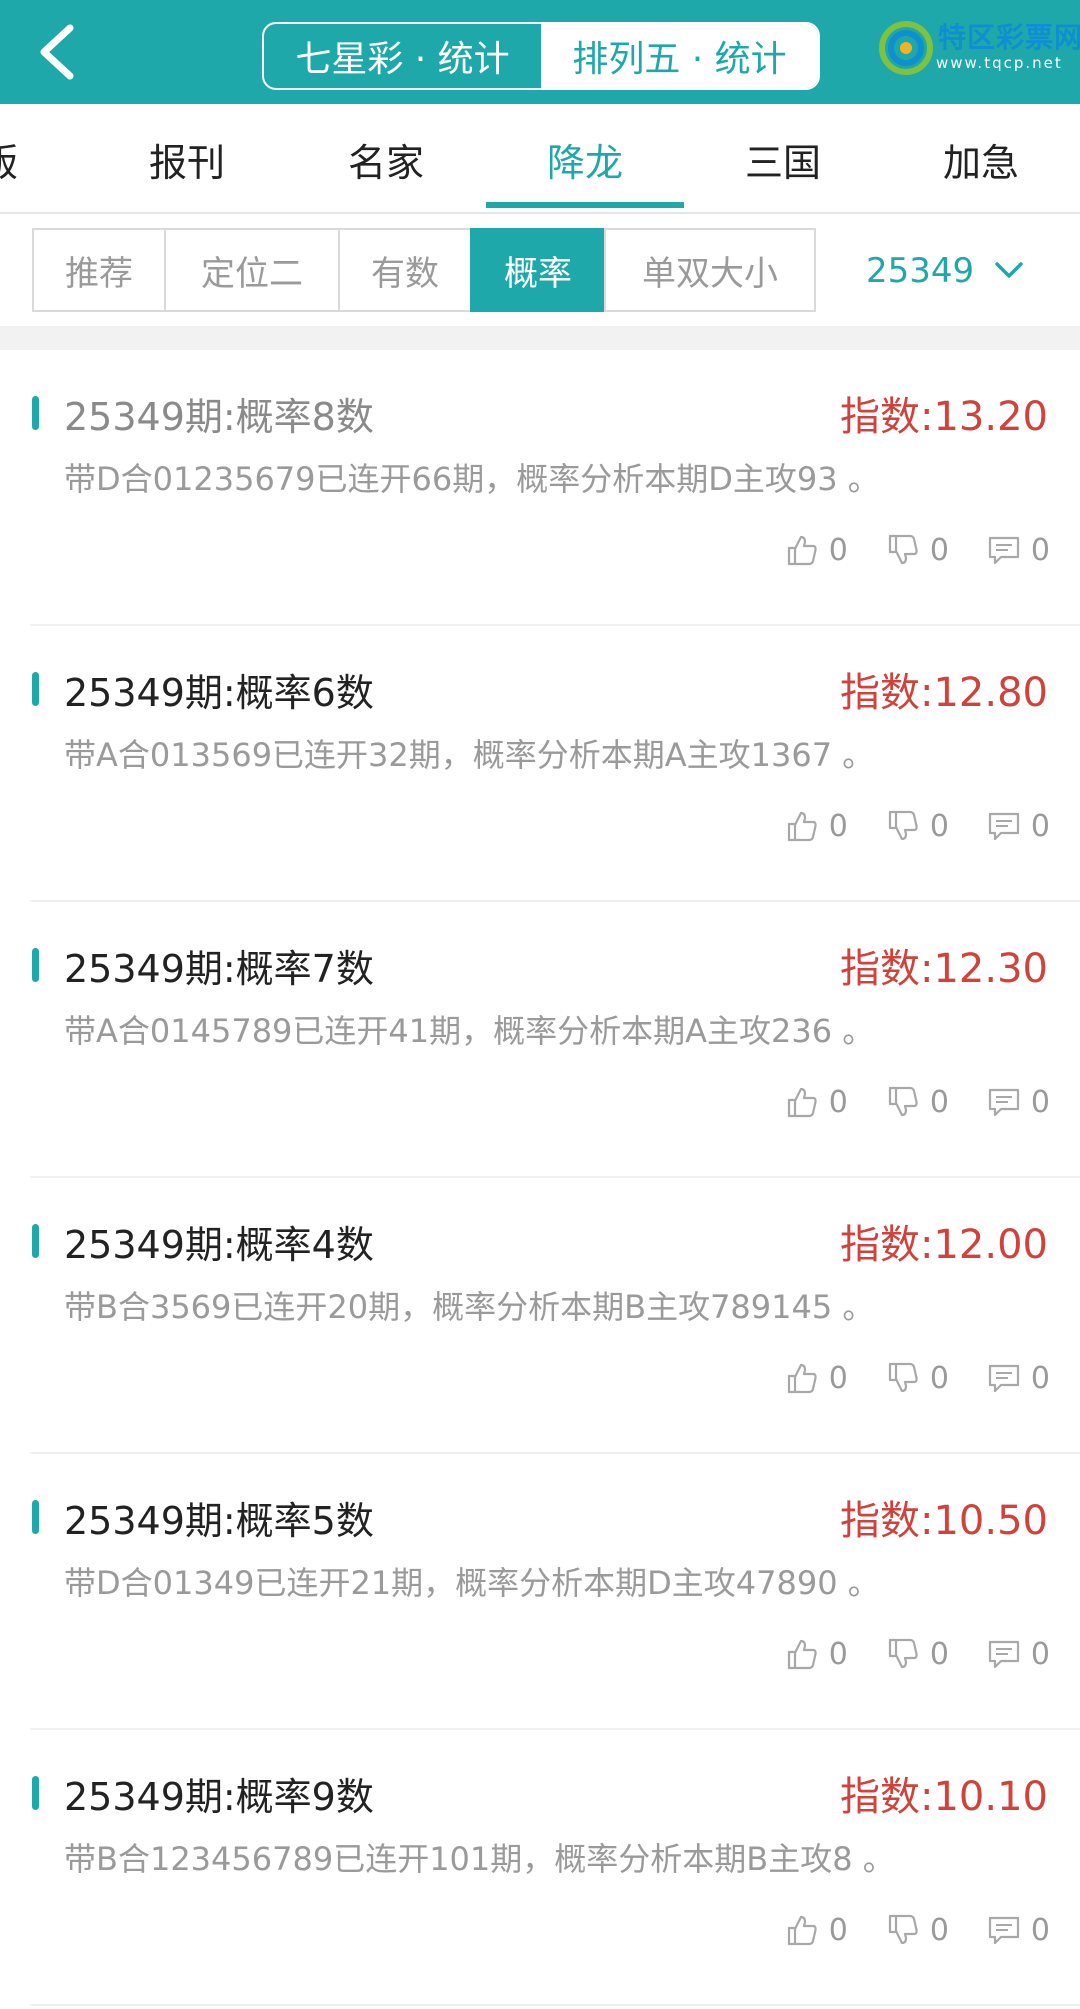  Describe the element at coordinates (219, 417) in the screenshot. I see `item-title: 25349期:概率8数` at that location.